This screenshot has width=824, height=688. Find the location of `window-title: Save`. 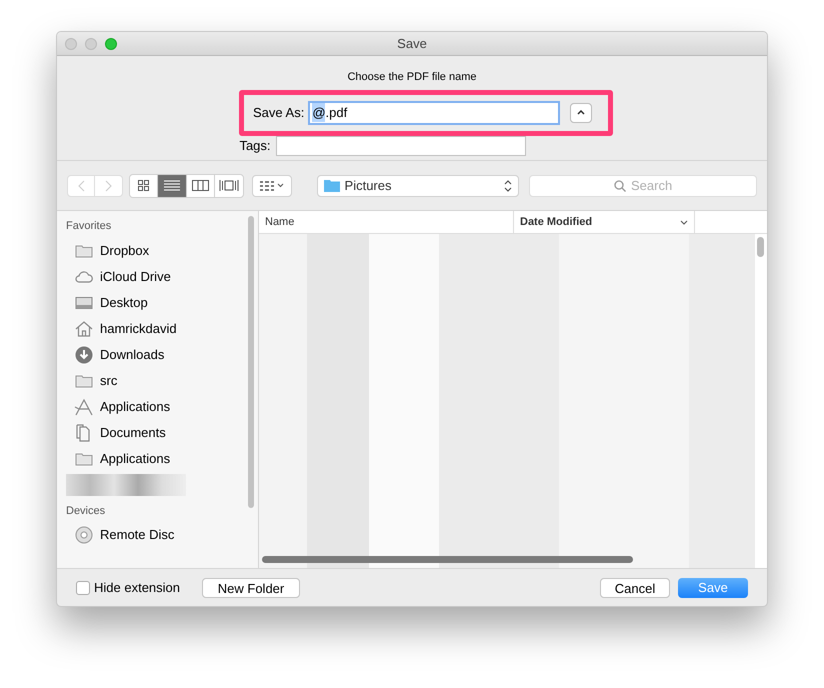

window-title: Save is located at coordinates (412, 43).